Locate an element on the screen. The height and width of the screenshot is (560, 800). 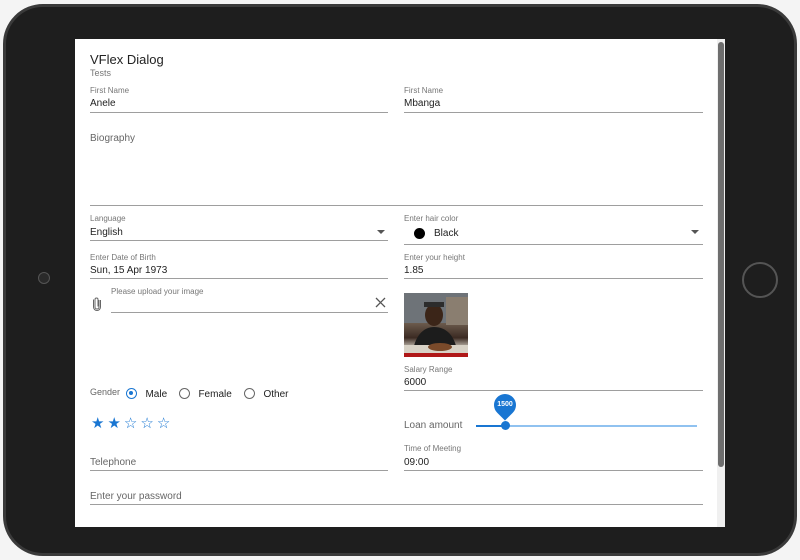
upload-label: Please upload your image is located at coordinates (157, 291).